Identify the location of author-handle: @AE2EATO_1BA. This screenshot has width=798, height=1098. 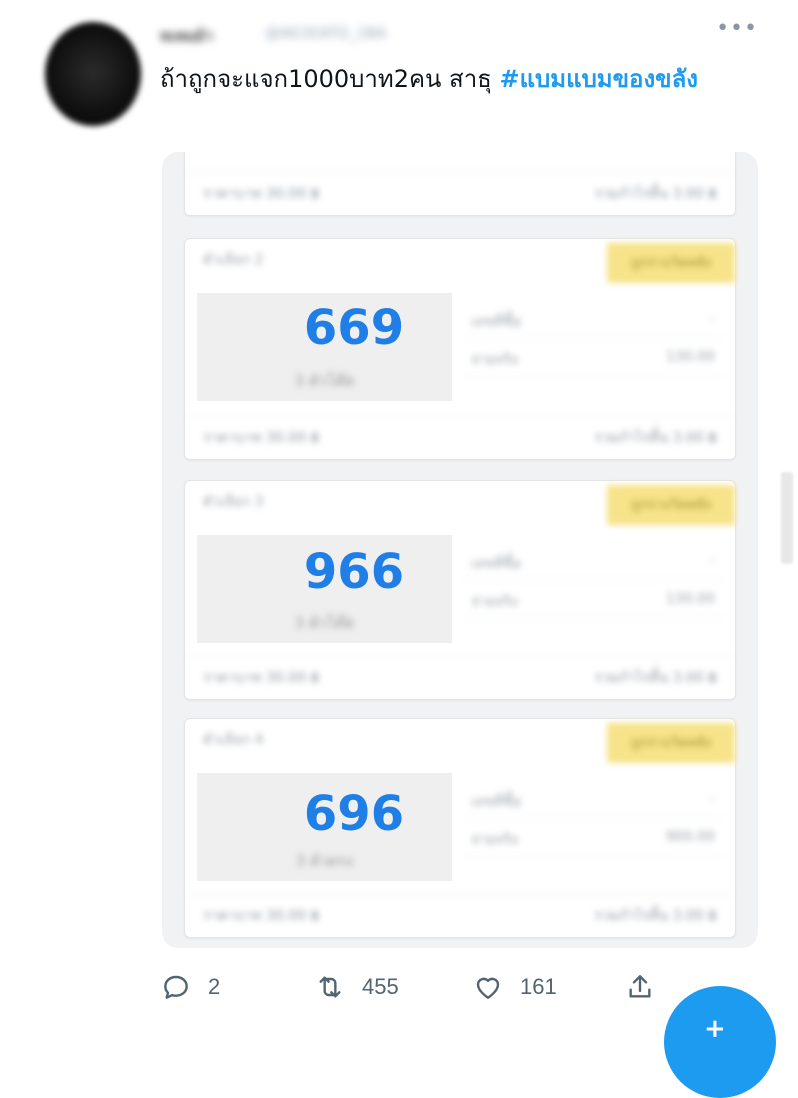
(325, 33).